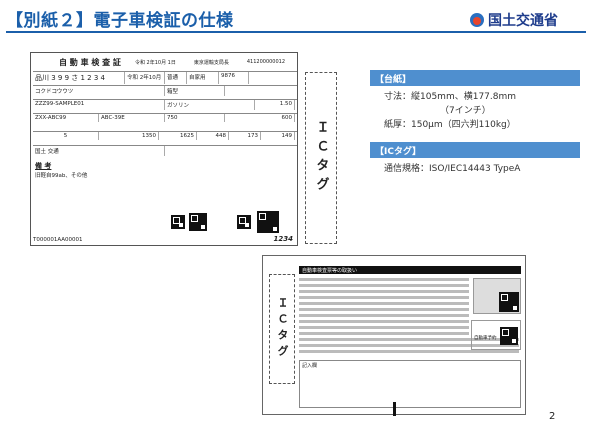 The width and height of the screenshot is (590, 428). Describe the element at coordinates (275, 105) in the screenshot. I see `displacement: 1.50` at that location.